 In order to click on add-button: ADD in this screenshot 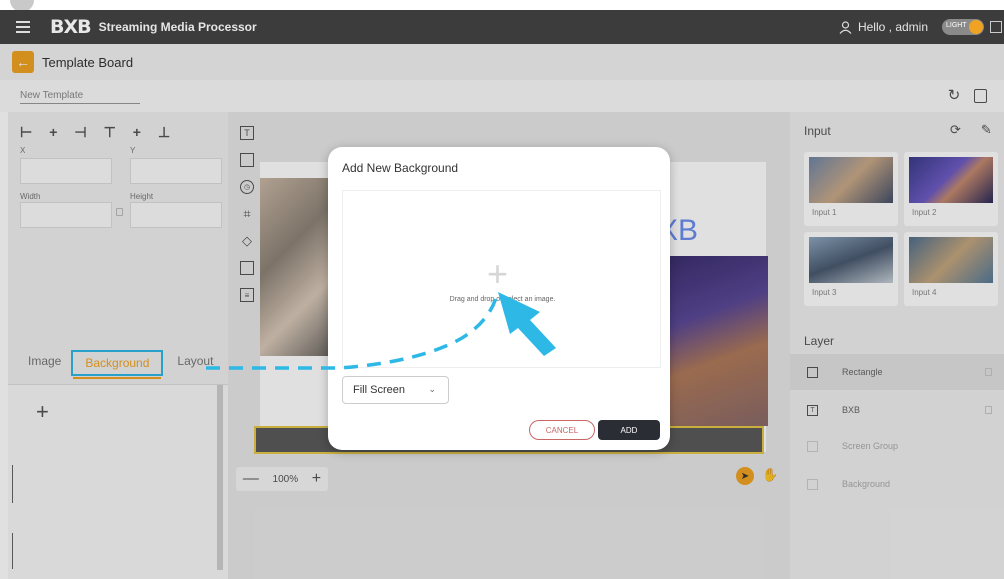, I will do `click(629, 430)`.